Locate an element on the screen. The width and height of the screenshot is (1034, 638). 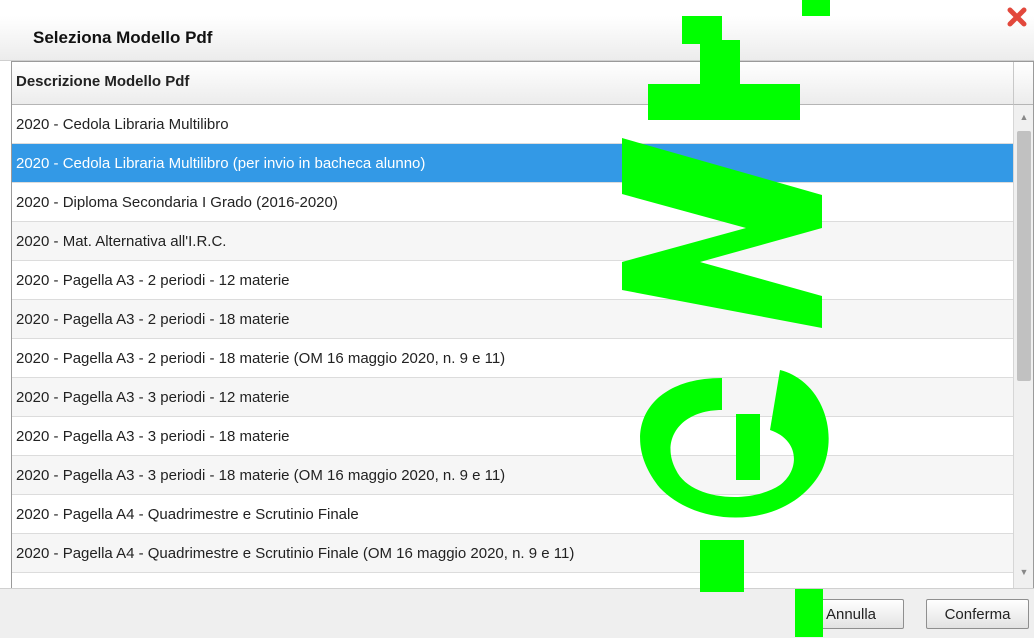
confirm-button: Conferma is located at coordinates (977, 614).